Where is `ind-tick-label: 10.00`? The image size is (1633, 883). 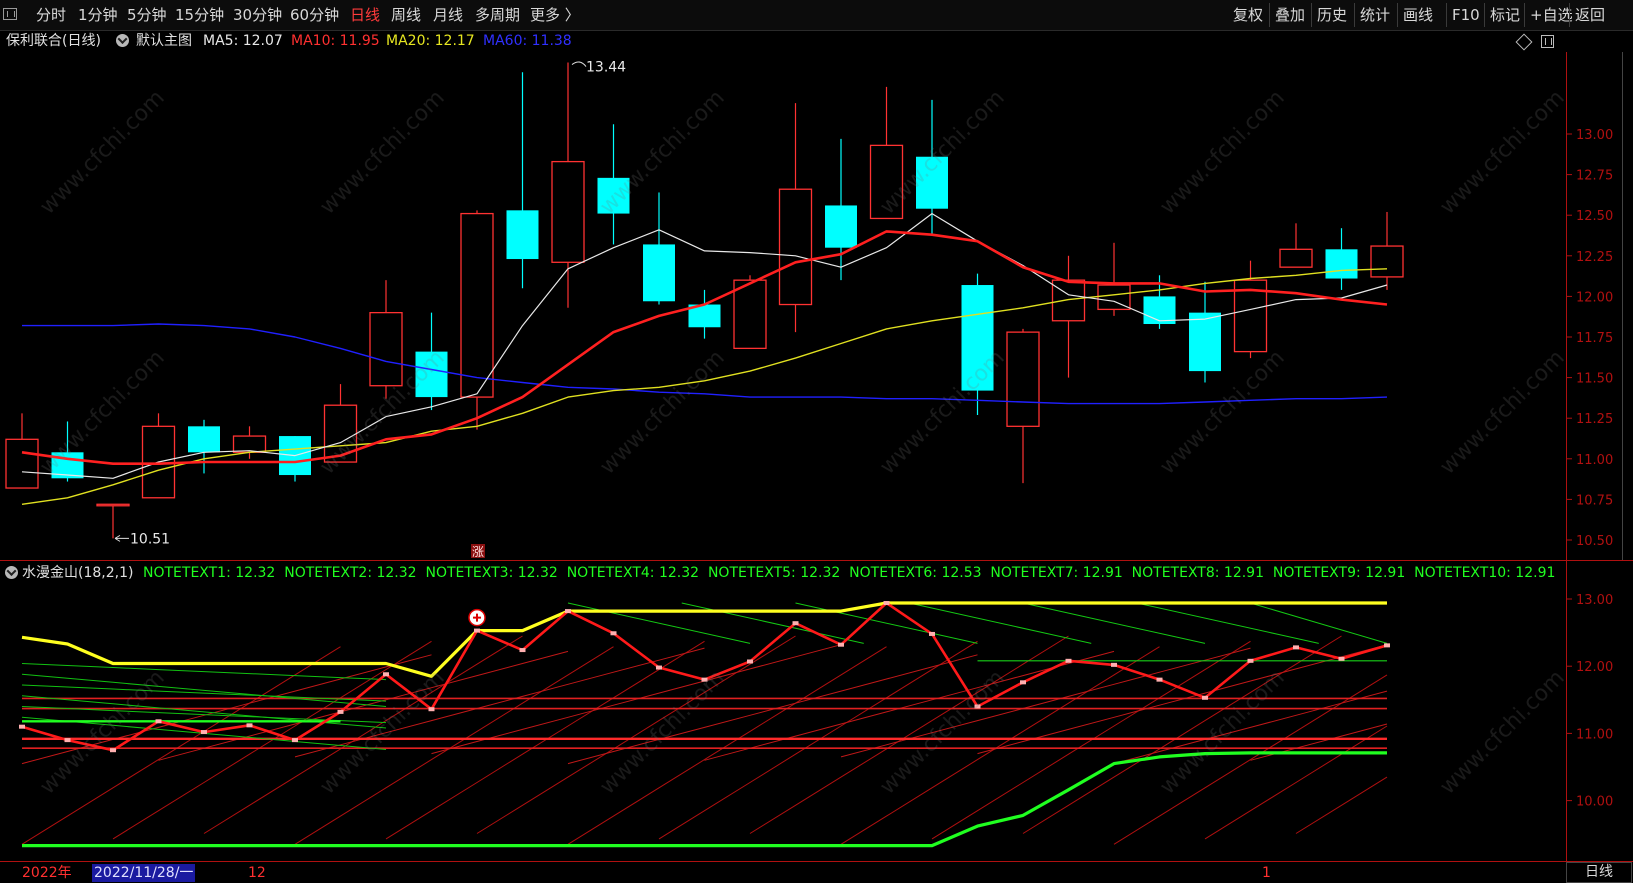
ind-tick-label: 10.00 is located at coordinates (1594, 802).